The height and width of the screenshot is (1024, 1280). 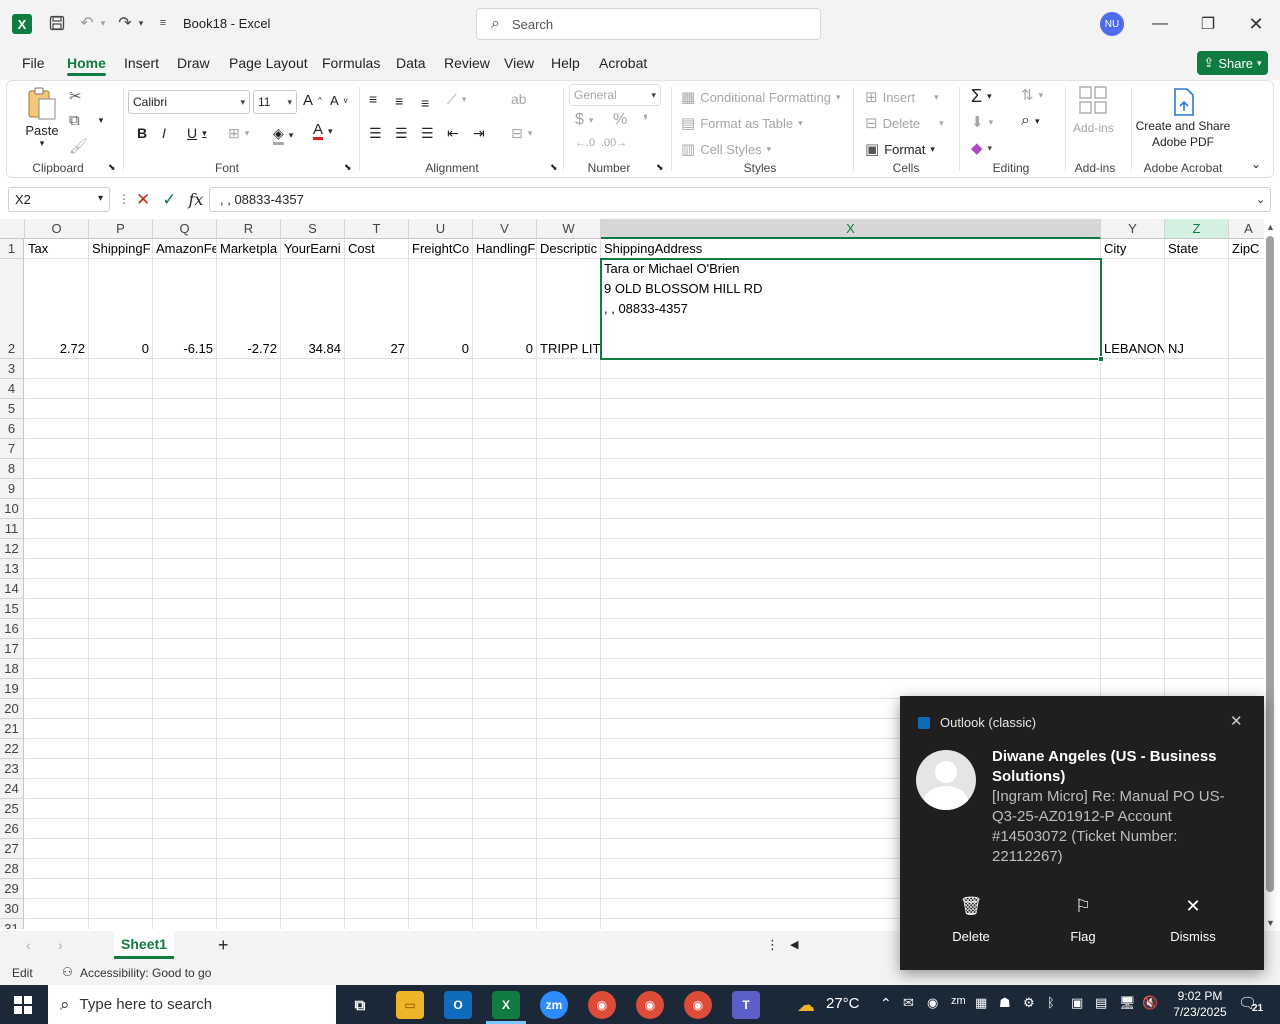 What do you see at coordinates (569, 589) in the screenshot?
I see `cell-w14` at bounding box center [569, 589].